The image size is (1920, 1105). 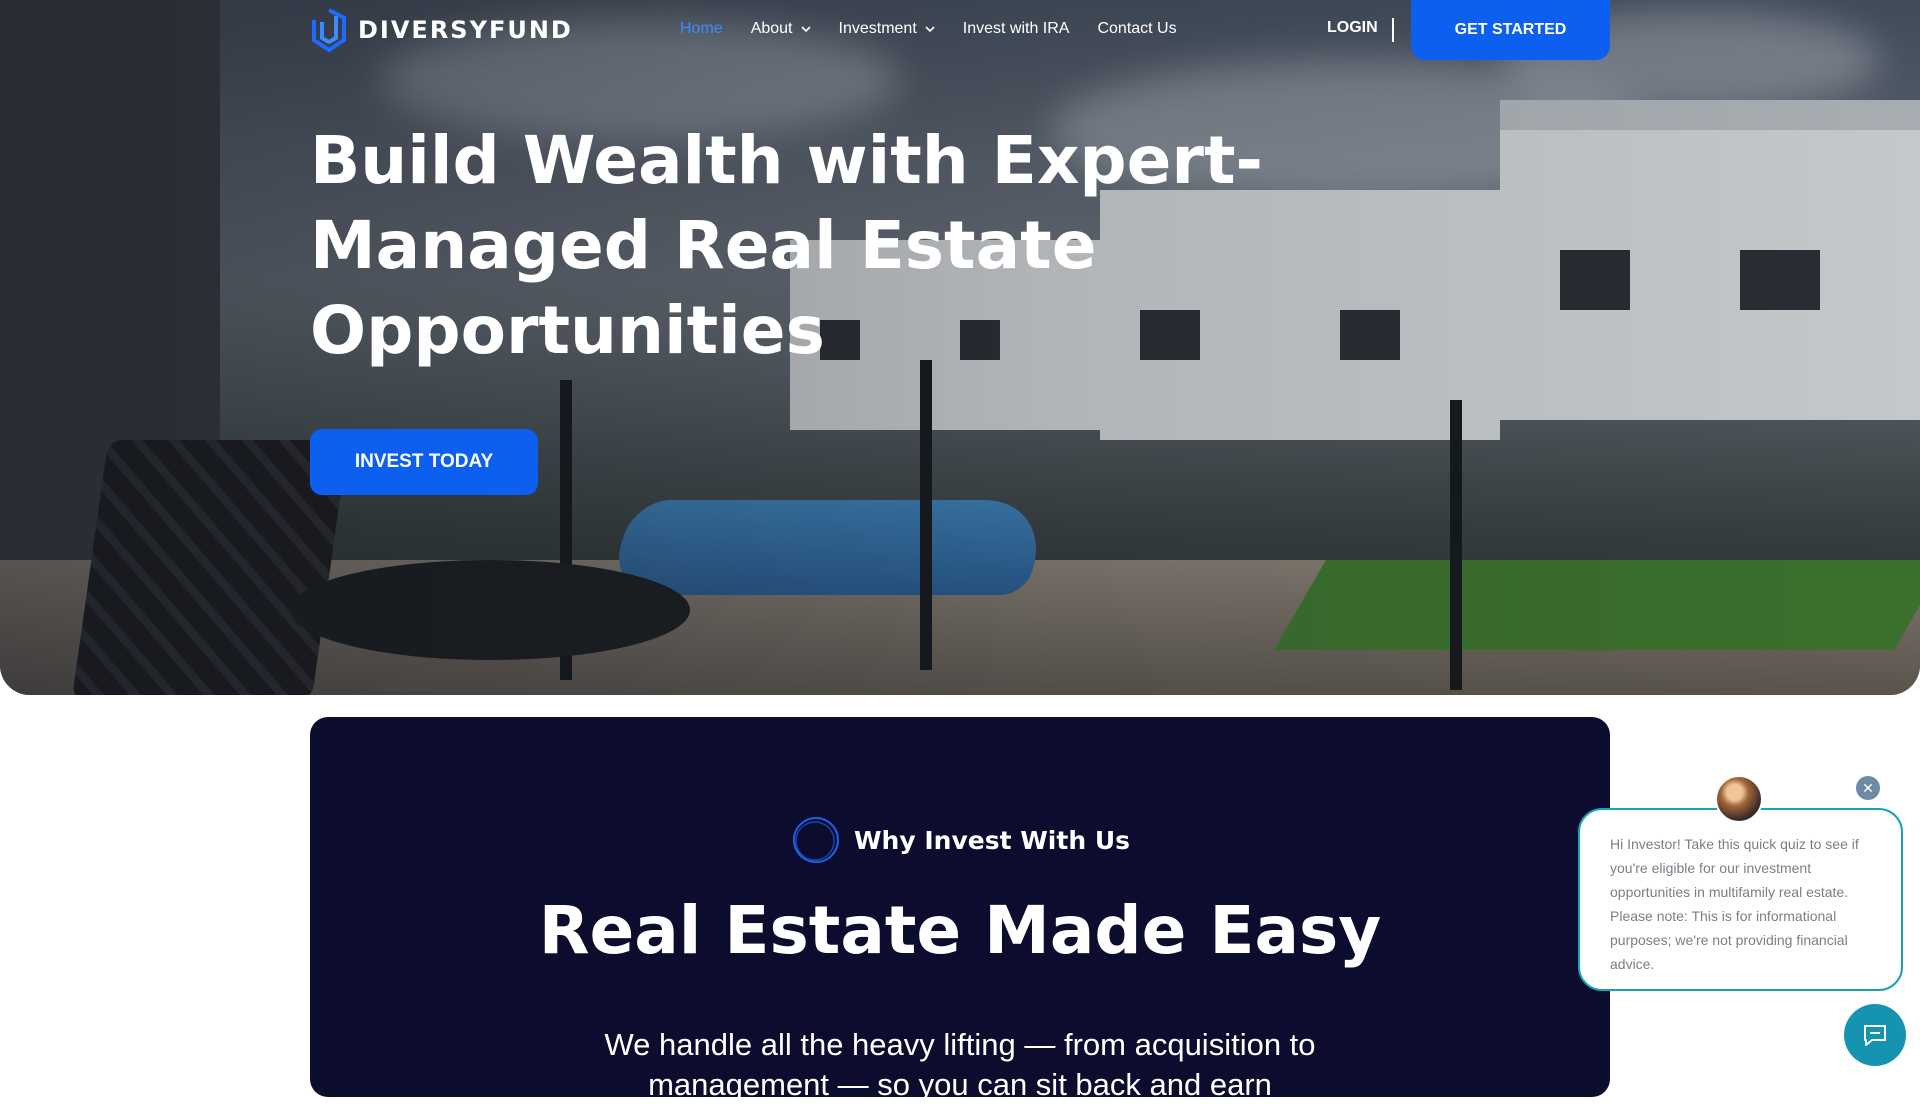 I want to click on logo: DIVERSYFUND, so click(x=441, y=30).